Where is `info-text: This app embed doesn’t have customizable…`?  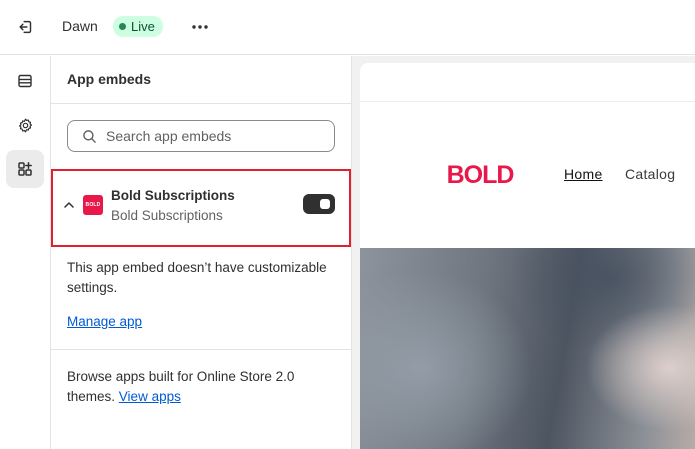 info-text: This app embed doesn’t have customizable… is located at coordinates (197, 277).